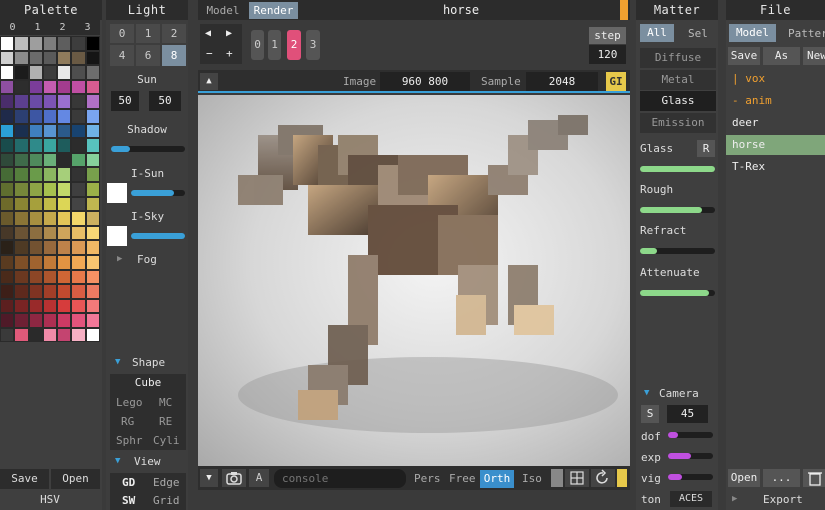 Image resolution: width=825 pixels, height=510 pixels. I want to click on exp-slider, so click(690, 456).